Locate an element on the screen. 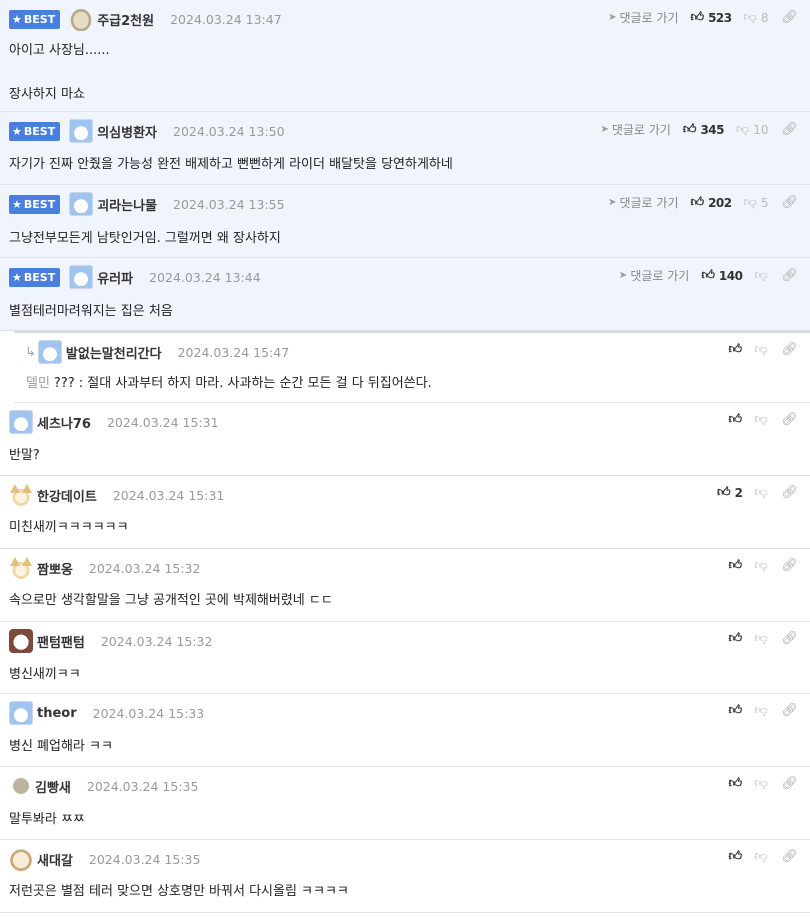 This screenshot has height=919, width=810. comment-header: ★ BEST 의심병환자 2024.03.24 13:50 is located at coordinates (147, 131).